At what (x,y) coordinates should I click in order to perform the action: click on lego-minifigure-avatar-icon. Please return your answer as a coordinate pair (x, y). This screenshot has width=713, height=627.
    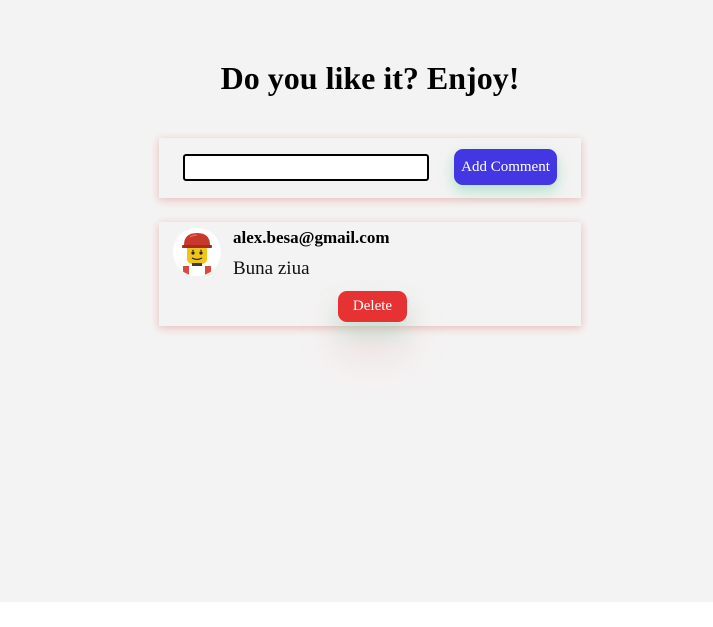
    Looking at the image, I should click on (197, 254).